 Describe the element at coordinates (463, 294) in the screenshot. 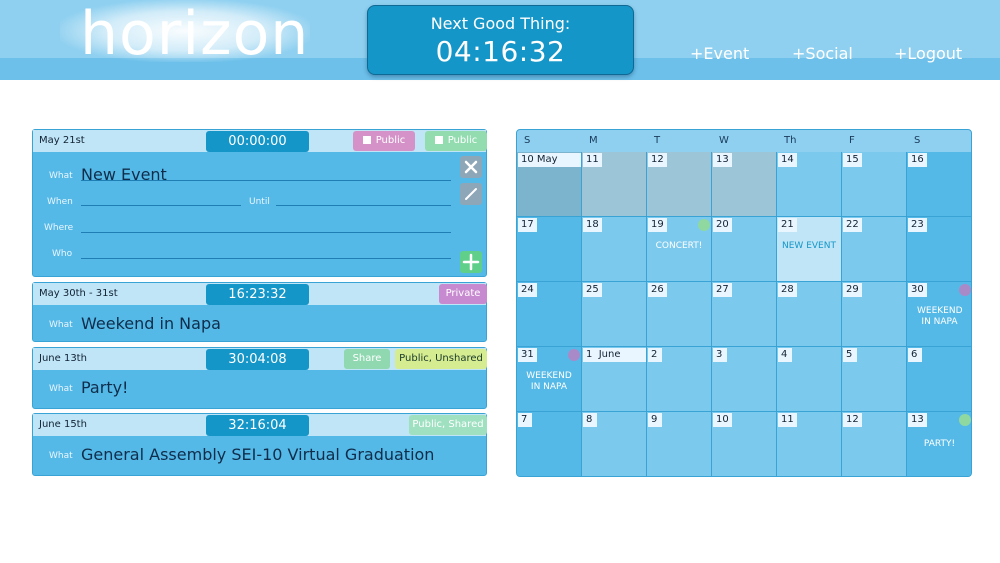

I see `private-tag: Private` at that location.